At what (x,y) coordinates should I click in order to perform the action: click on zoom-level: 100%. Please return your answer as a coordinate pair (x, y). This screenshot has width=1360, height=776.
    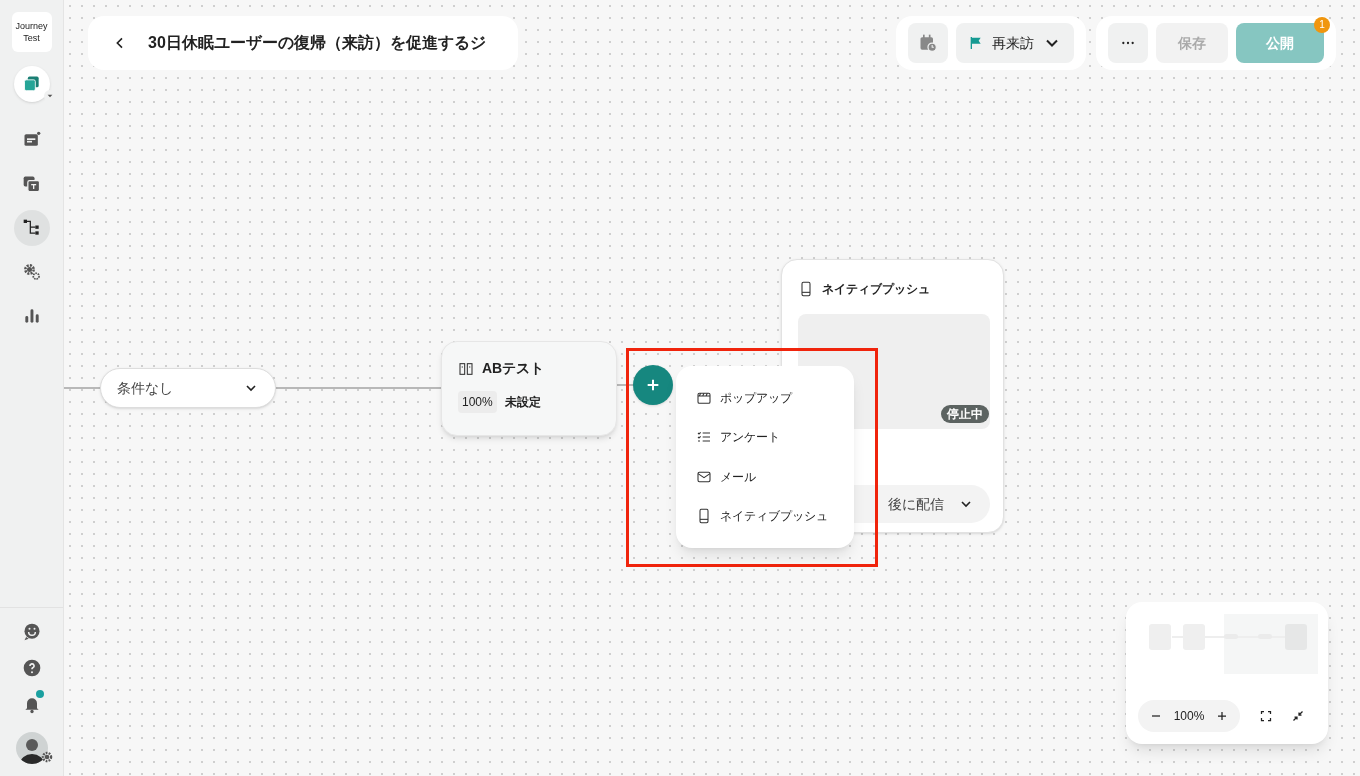
    Looking at the image, I should click on (1189, 716).